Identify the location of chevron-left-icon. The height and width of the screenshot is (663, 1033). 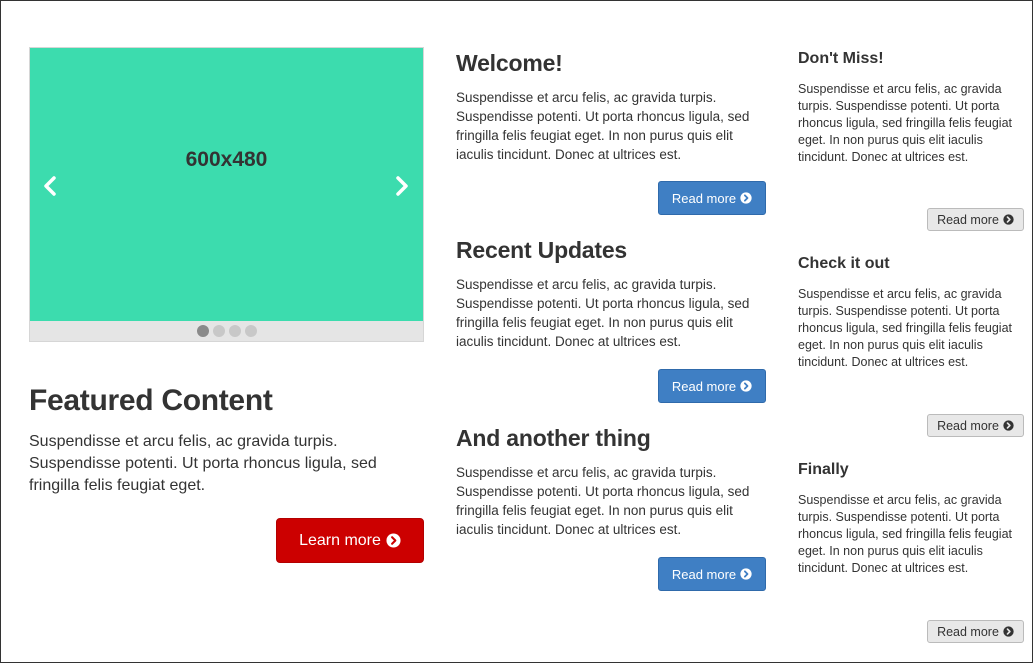
(50, 186).